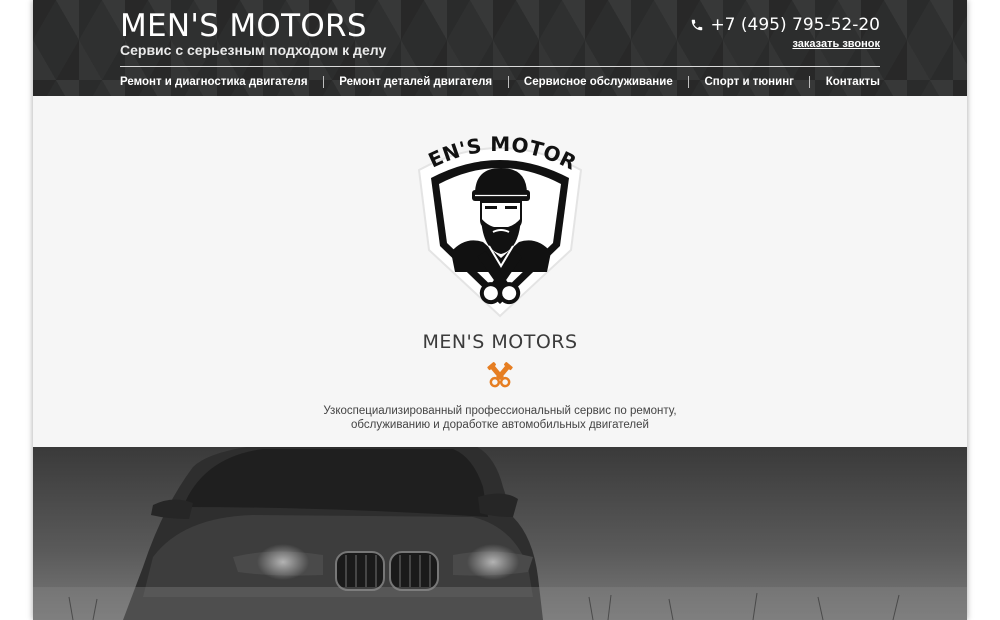 This screenshot has height=620, width=1000. What do you see at coordinates (415, 82) in the screenshot?
I see `nav-item-parts-repair: Ремонт деталей двигателя` at bounding box center [415, 82].